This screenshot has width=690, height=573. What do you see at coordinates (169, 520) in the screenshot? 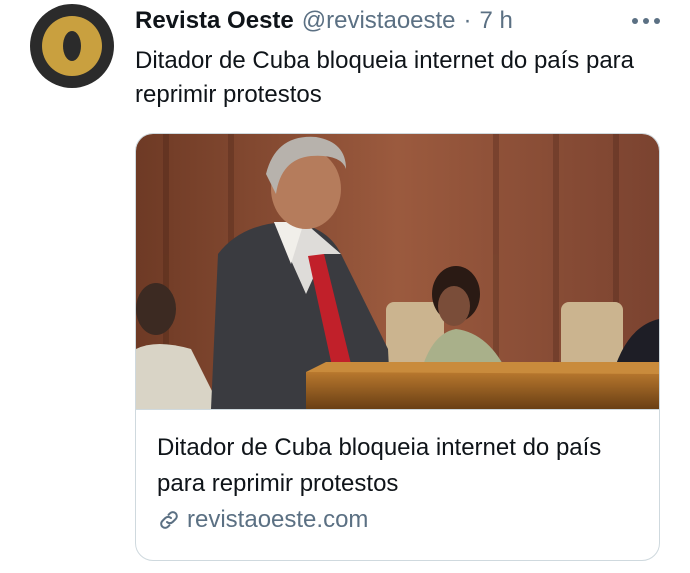
I see `link-icon` at bounding box center [169, 520].